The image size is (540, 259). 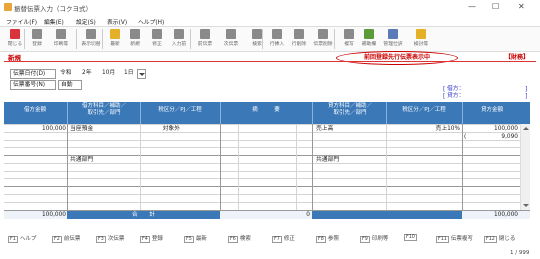 What do you see at coordinates (525, 167) in the screenshot?
I see `table-scrollbar` at bounding box center [525, 167].